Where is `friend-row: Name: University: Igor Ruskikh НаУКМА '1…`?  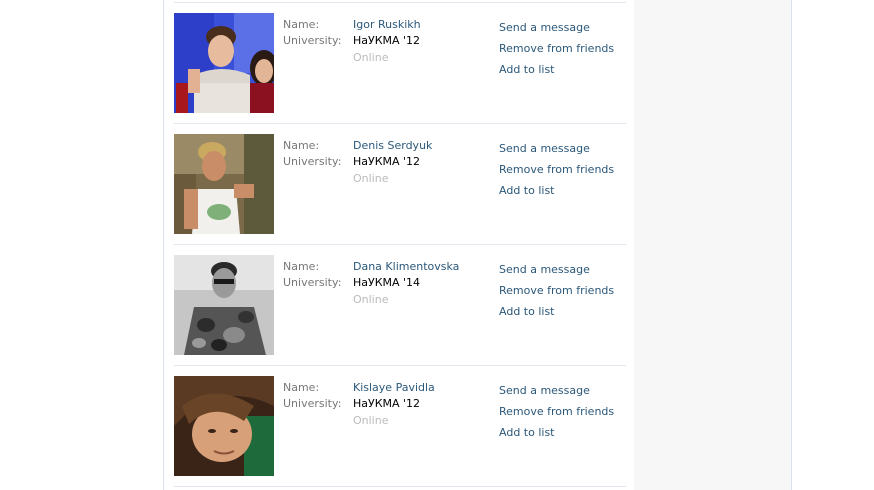
friend-row: Name: University: Igor Ruskikh НаУКМА '1… is located at coordinates (400, 63).